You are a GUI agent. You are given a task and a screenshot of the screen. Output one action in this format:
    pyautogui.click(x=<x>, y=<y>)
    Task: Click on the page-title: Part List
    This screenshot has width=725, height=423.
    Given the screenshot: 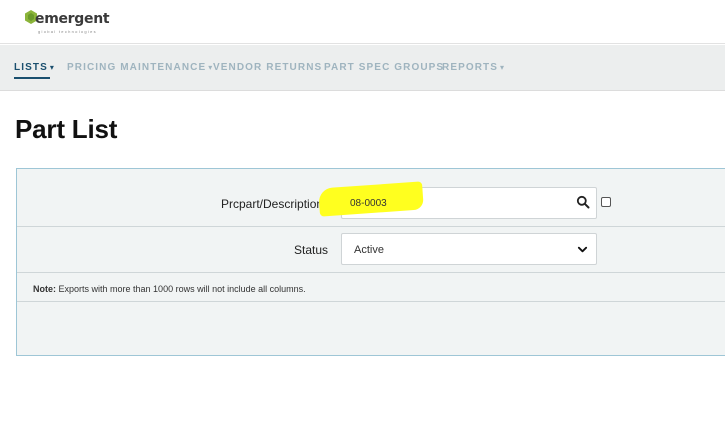 What is the action you would take?
    pyautogui.click(x=66, y=129)
    